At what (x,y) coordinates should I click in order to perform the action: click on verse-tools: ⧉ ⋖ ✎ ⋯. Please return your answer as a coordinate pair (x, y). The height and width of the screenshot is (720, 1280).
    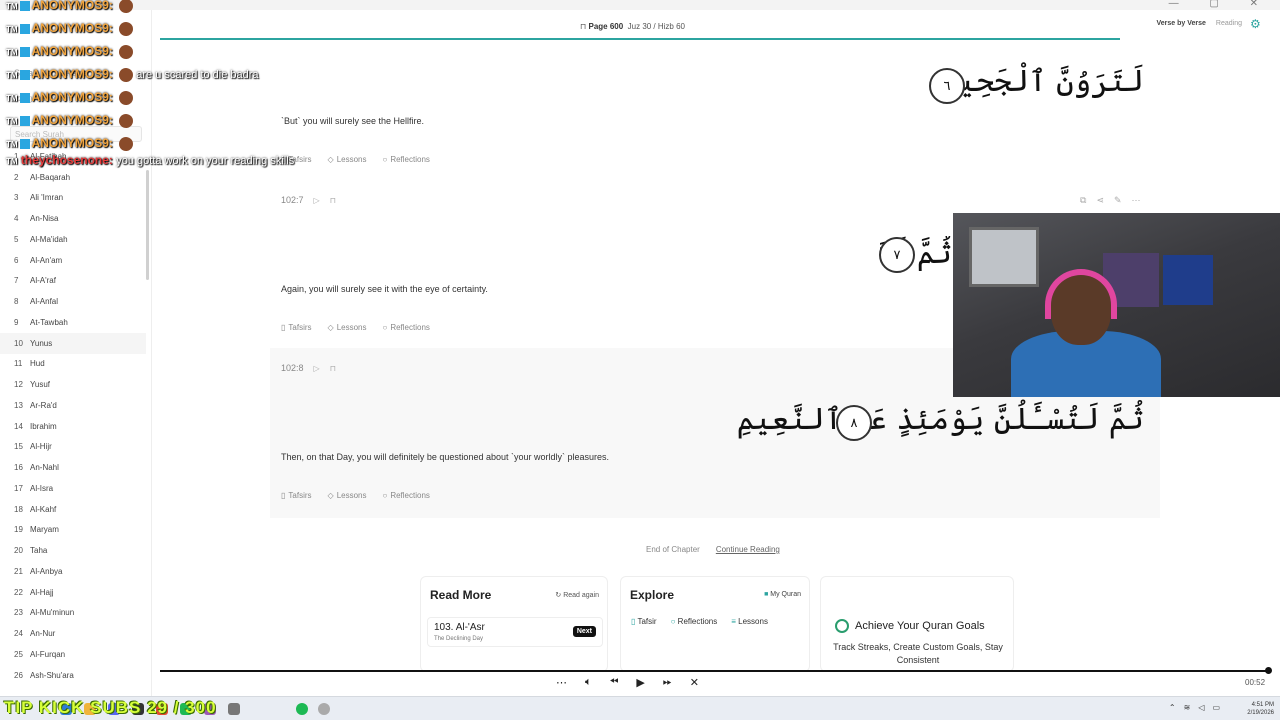
    Looking at the image, I should click on (1110, 200).